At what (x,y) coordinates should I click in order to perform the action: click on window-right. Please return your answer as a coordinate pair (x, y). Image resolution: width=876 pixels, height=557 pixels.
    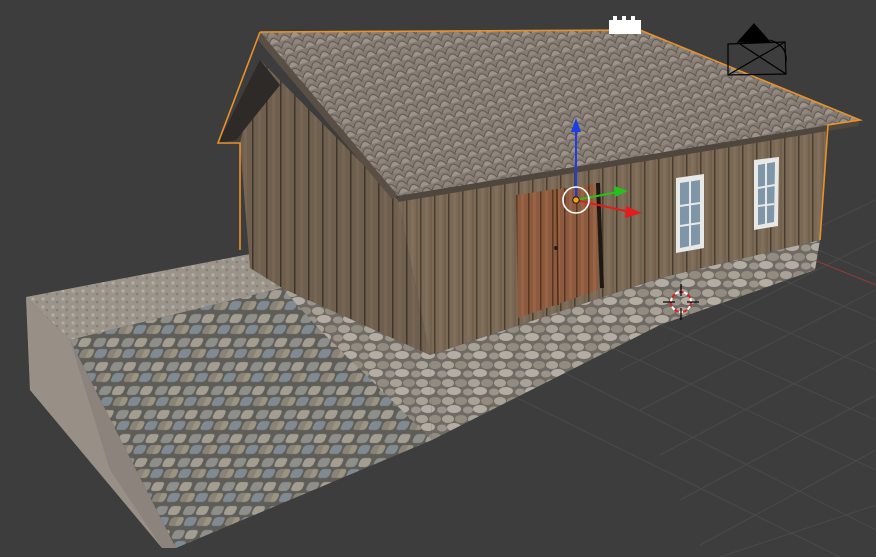
    Looking at the image, I should click on (766, 193).